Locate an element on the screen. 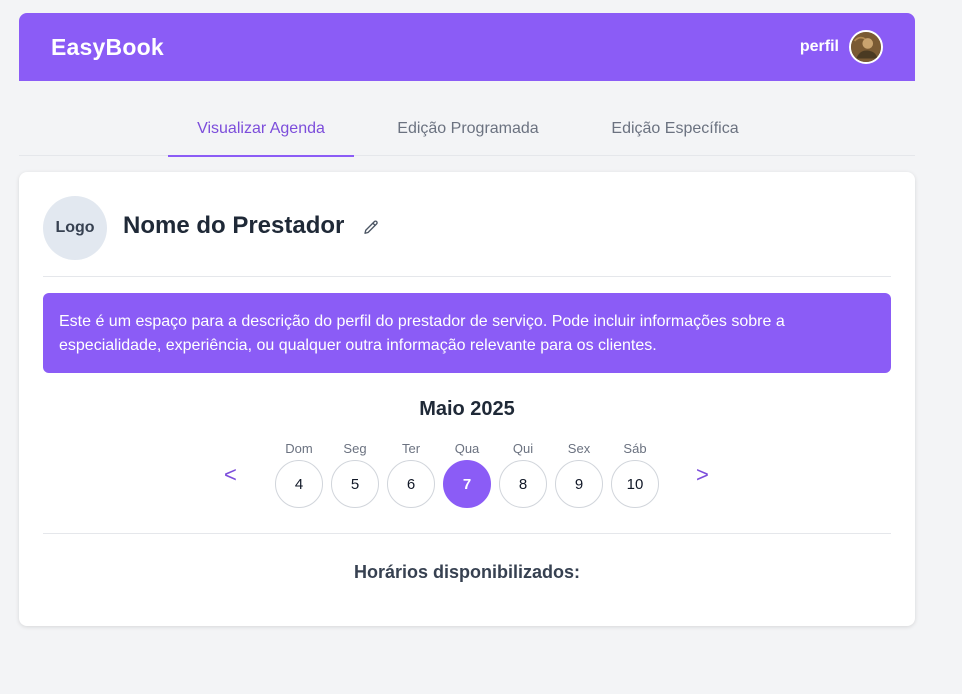  day-column: Dom 4 is located at coordinates (299, 475).